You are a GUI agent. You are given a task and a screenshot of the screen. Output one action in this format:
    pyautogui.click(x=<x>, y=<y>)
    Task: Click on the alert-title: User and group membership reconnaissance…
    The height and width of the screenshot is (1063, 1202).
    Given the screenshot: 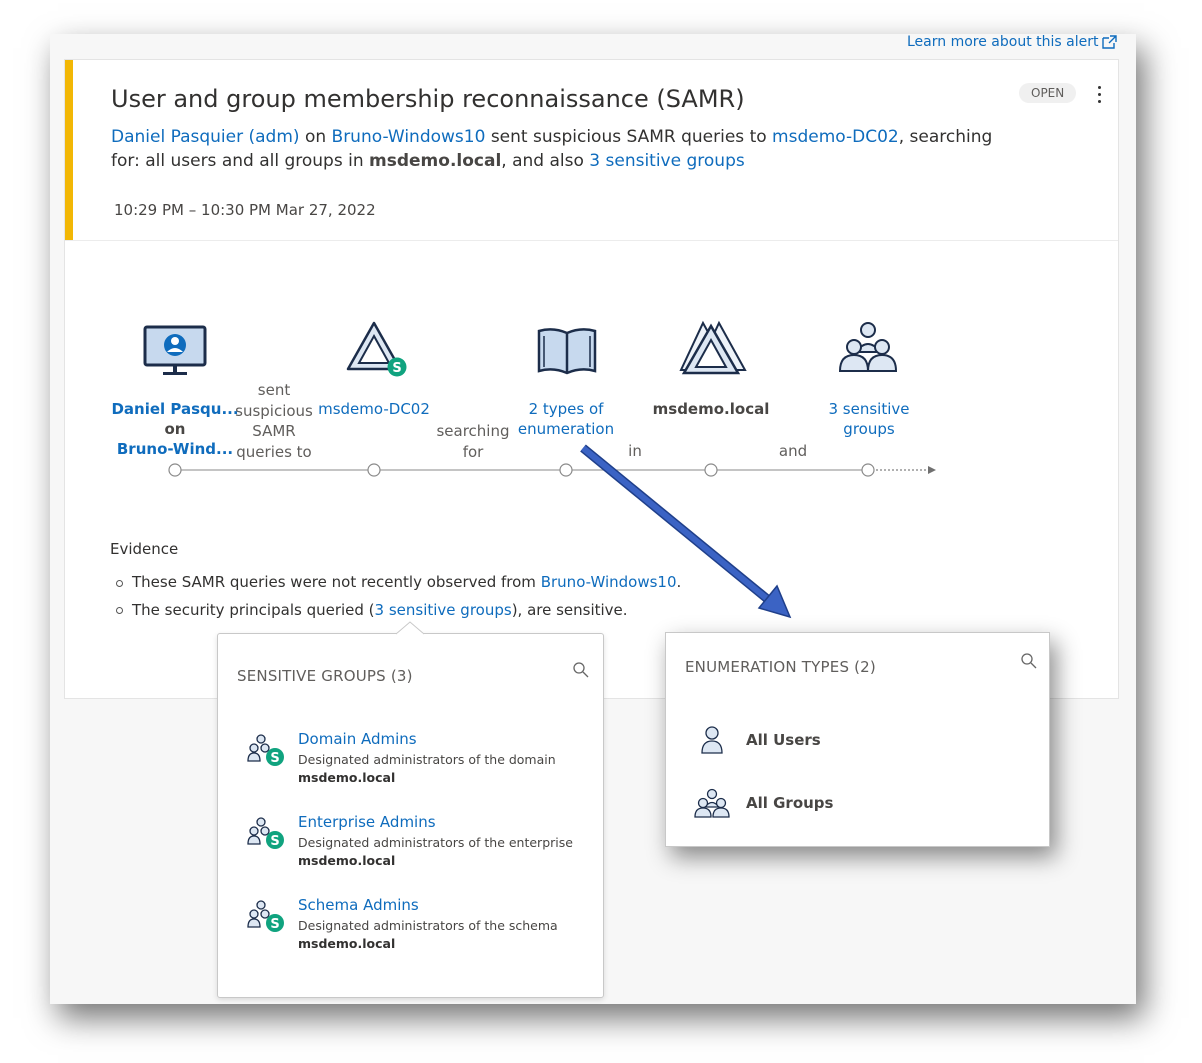 What is the action you would take?
    pyautogui.click(x=428, y=99)
    